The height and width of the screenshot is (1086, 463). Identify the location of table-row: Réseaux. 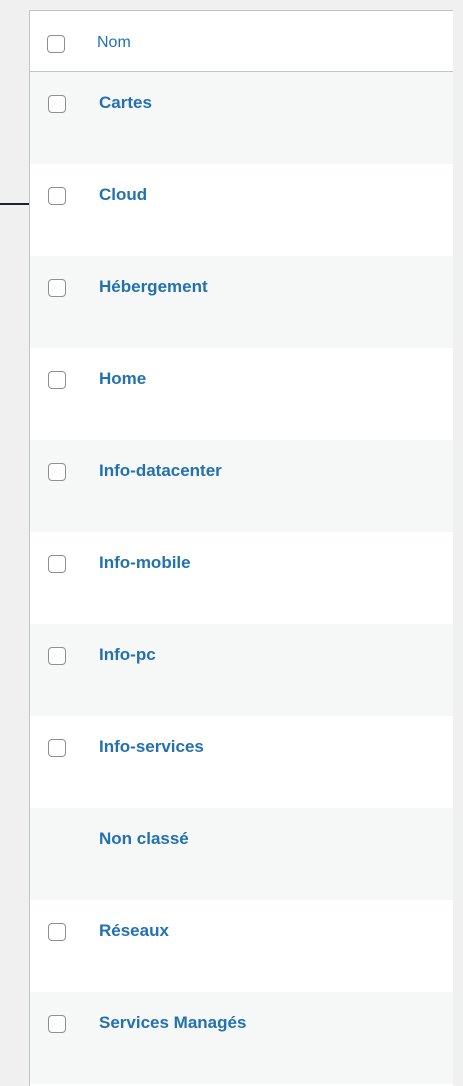
(241, 946).